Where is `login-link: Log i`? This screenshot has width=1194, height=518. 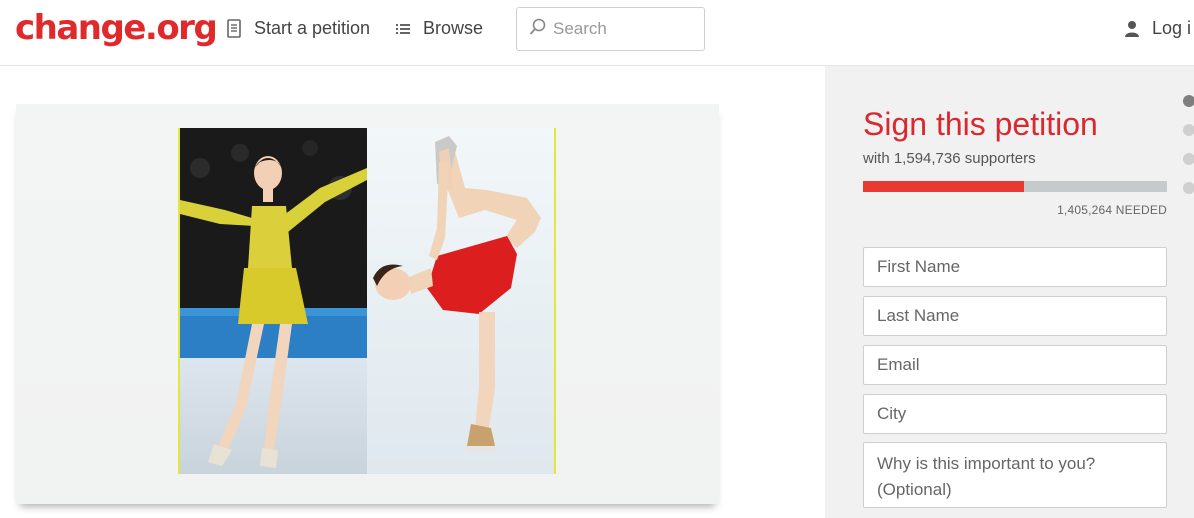
login-link: Log i is located at coordinates (1157, 28).